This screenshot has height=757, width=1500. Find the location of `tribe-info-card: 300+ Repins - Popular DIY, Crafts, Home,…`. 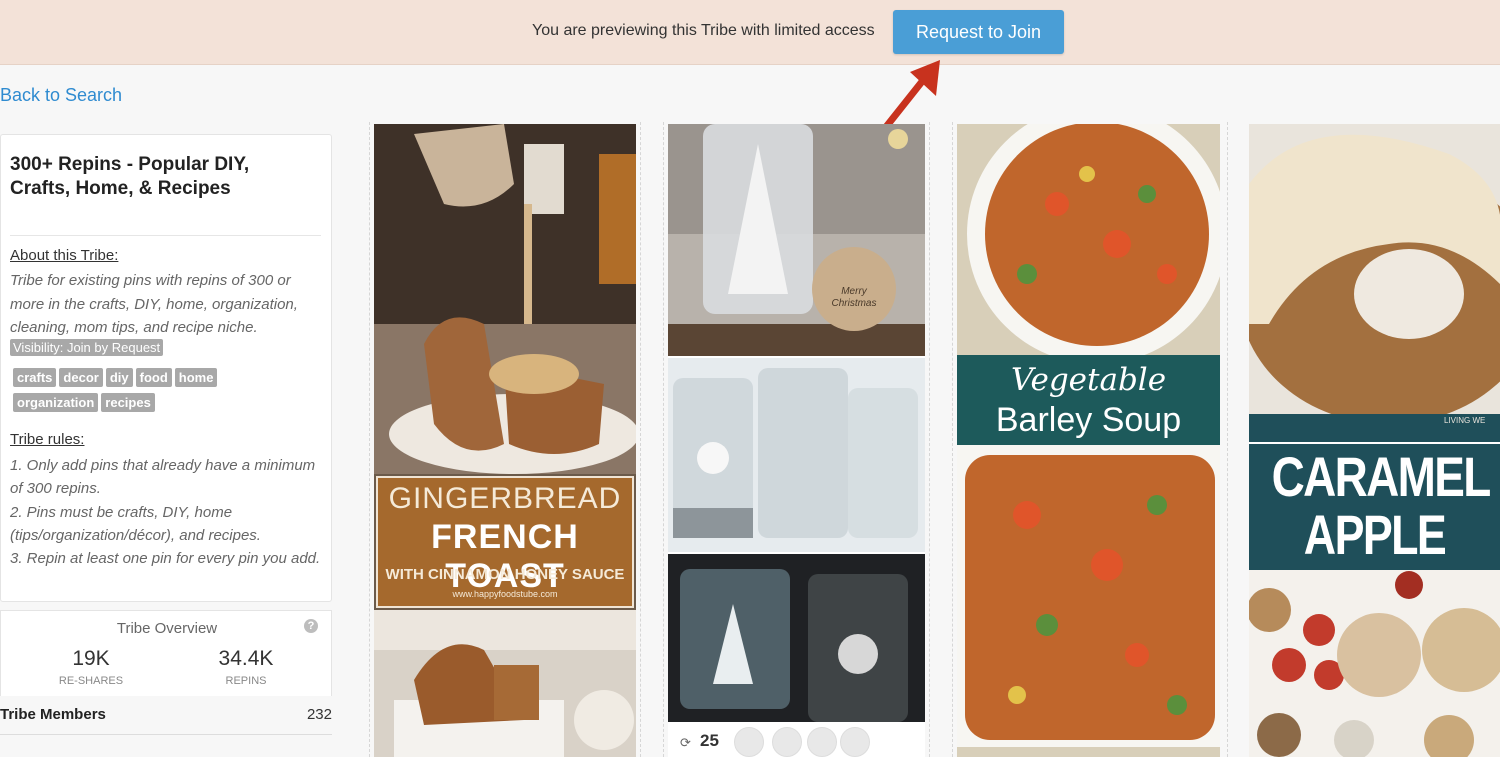

tribe-info-card: 300+ Repins - Popular DIY, Crafts, Home,… is located at coordinates (166, 368).